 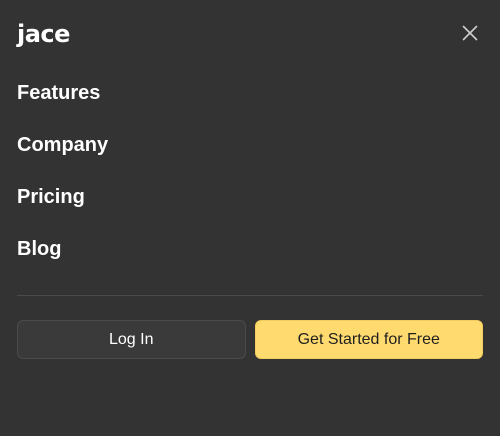 I want to click on get-started-button: Get Started for Free, so click(x=368, y=339).